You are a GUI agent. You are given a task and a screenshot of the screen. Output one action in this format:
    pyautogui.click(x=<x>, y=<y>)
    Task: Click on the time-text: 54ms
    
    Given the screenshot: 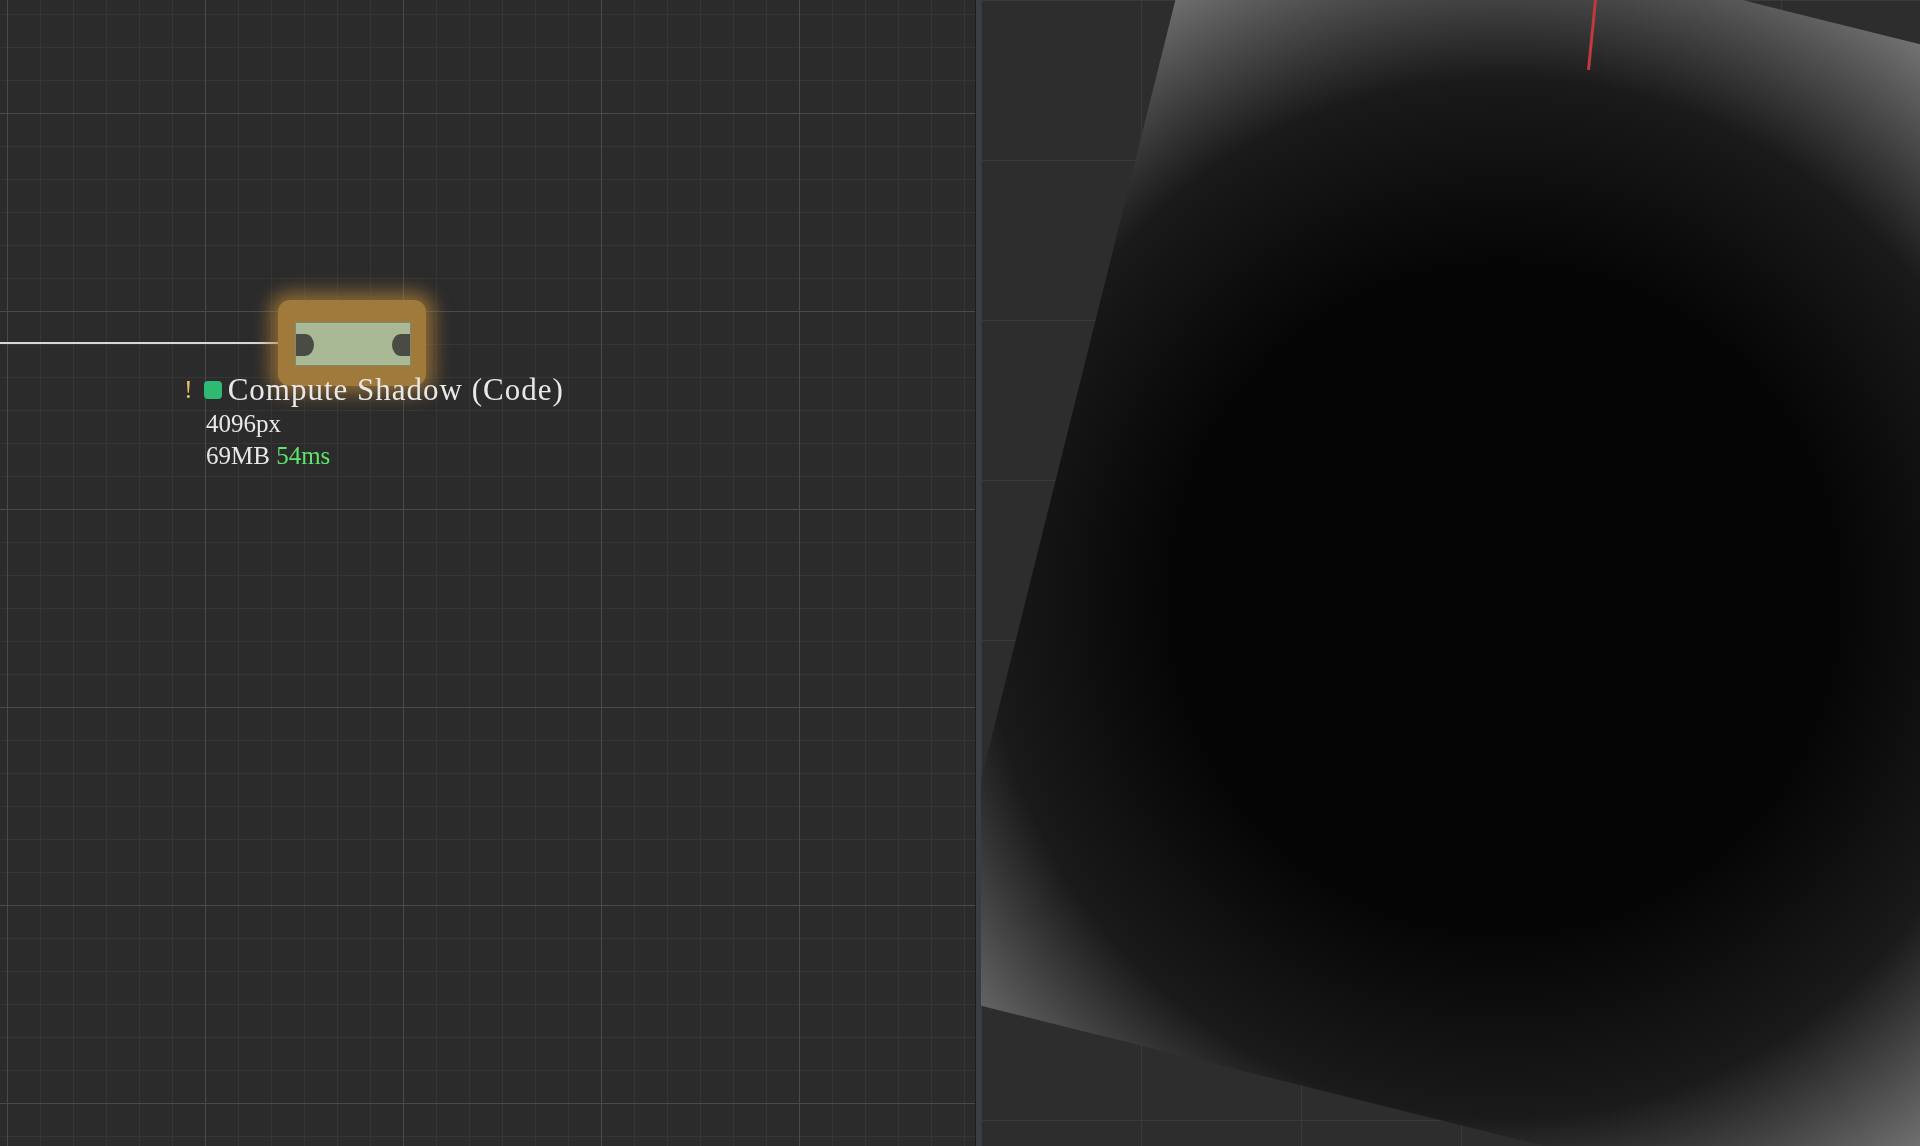 What is the action you would take?
    pyautogui.click(x=303, y=455)
    